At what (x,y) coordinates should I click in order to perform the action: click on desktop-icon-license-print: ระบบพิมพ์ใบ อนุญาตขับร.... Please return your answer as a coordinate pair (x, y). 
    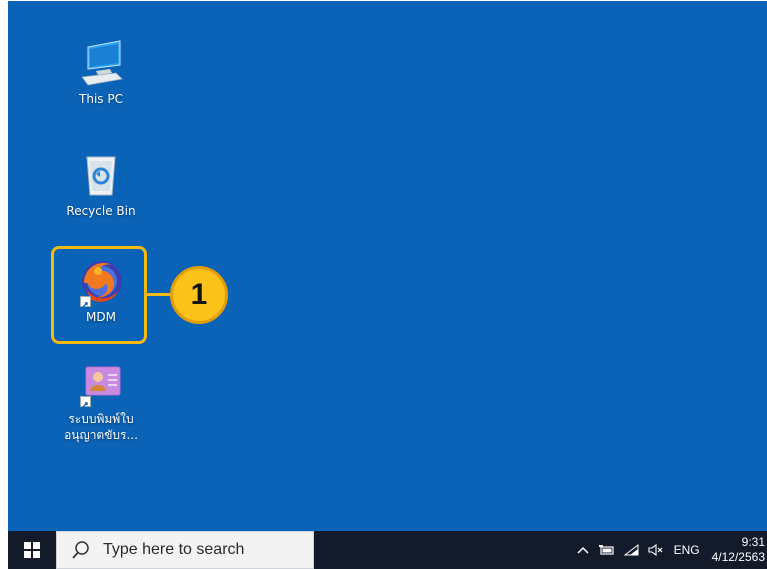
    Looking at the image, I should click on (101, 402).